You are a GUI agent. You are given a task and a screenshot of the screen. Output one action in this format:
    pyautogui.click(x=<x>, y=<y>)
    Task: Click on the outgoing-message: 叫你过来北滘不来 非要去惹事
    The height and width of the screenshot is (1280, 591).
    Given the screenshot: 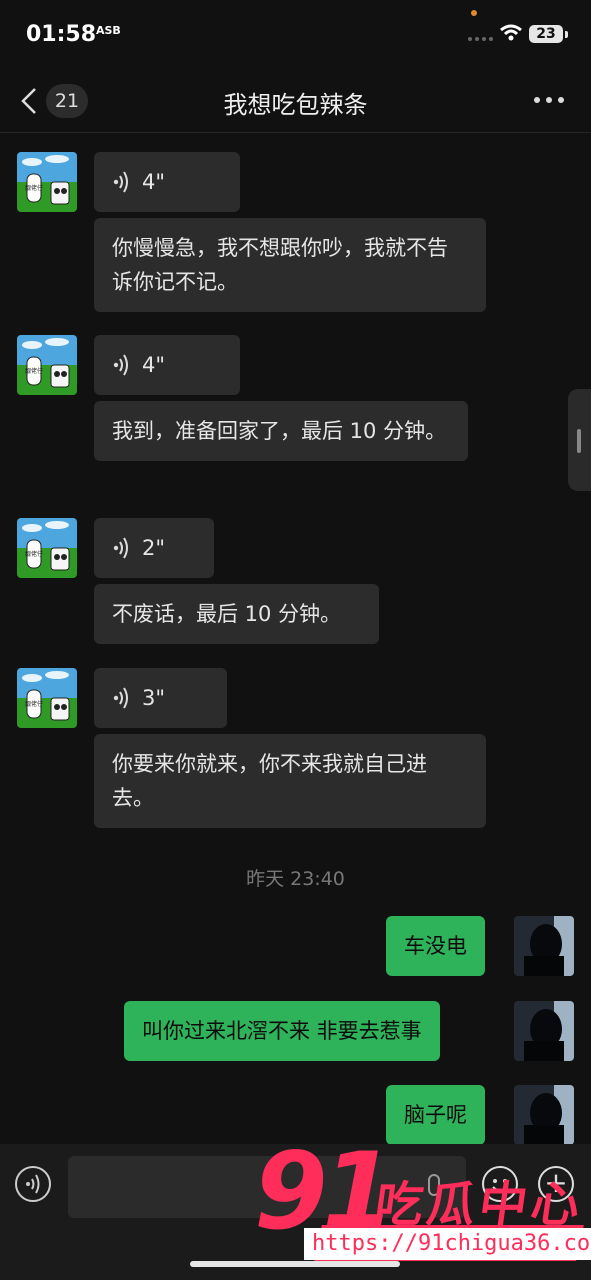 What is the action you would take?
    pyautogui.click(x=282, y=1031)
    